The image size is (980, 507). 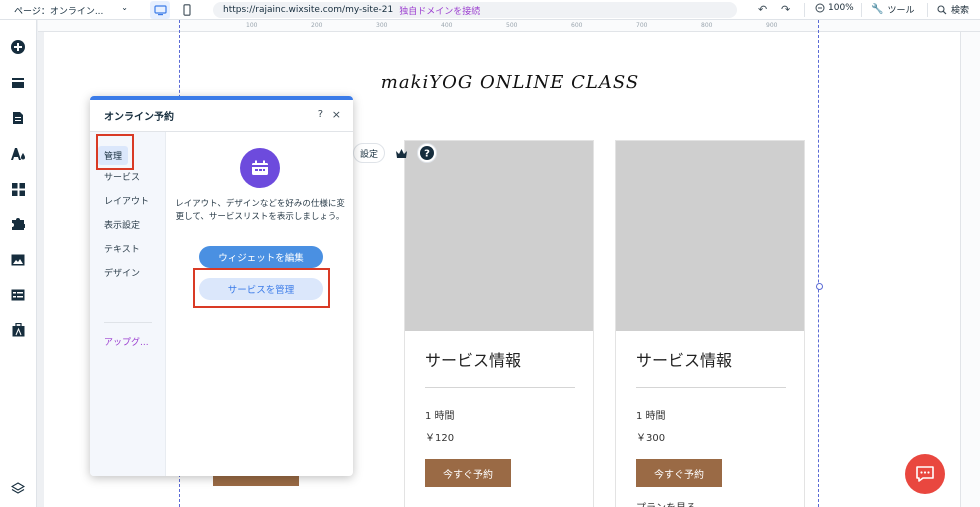 I want to click on layers-icon, so click(x=18, y=488).